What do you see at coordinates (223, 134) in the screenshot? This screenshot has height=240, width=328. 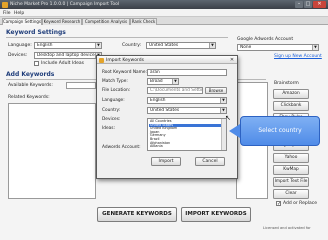 I see `list-scrollbar` at bounding box center [223, 134].